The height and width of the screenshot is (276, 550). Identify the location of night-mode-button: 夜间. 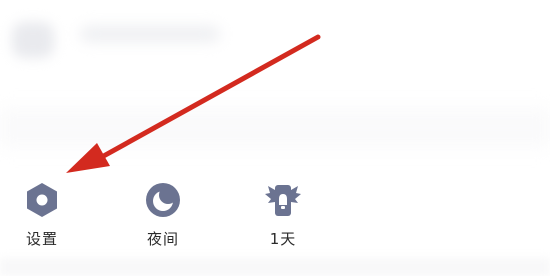
(163, 215).